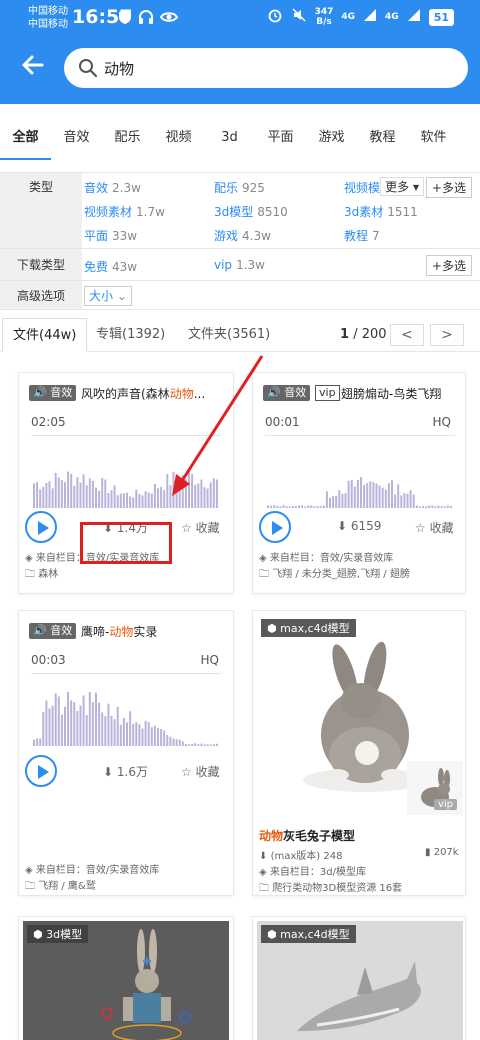  I want to click on download-multi-select-button: +多选, so click(448, 265).